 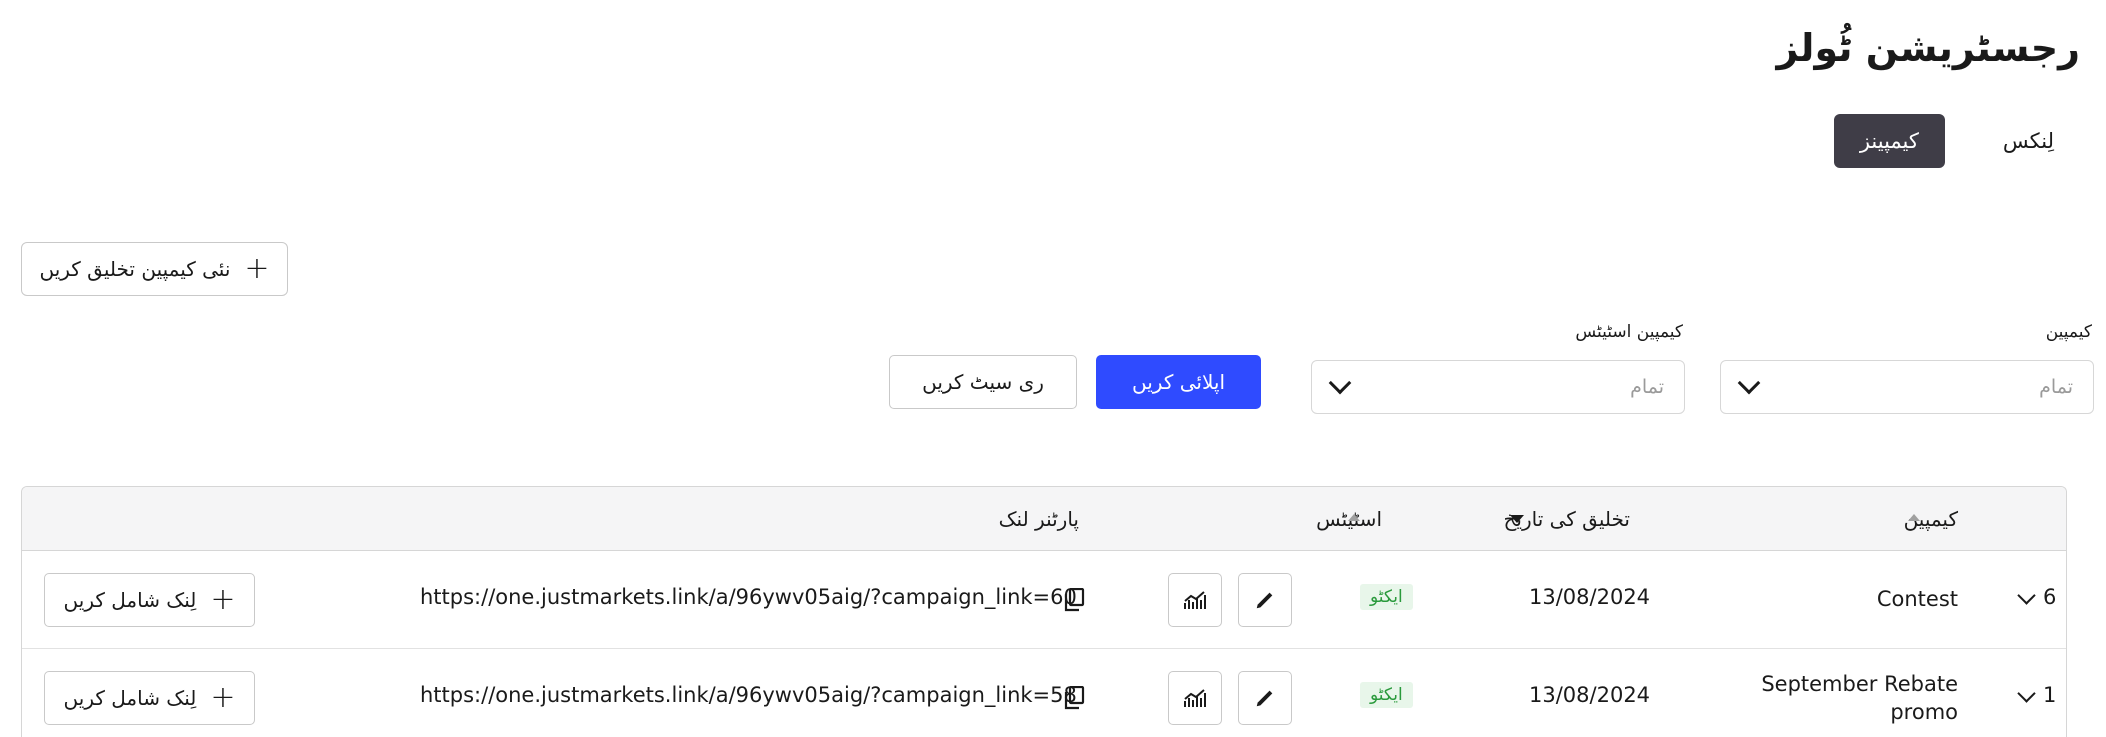 I want to click on create-campaign-button: + نئی کیمپین تخلیق کریں, so click(x=154, y=269).